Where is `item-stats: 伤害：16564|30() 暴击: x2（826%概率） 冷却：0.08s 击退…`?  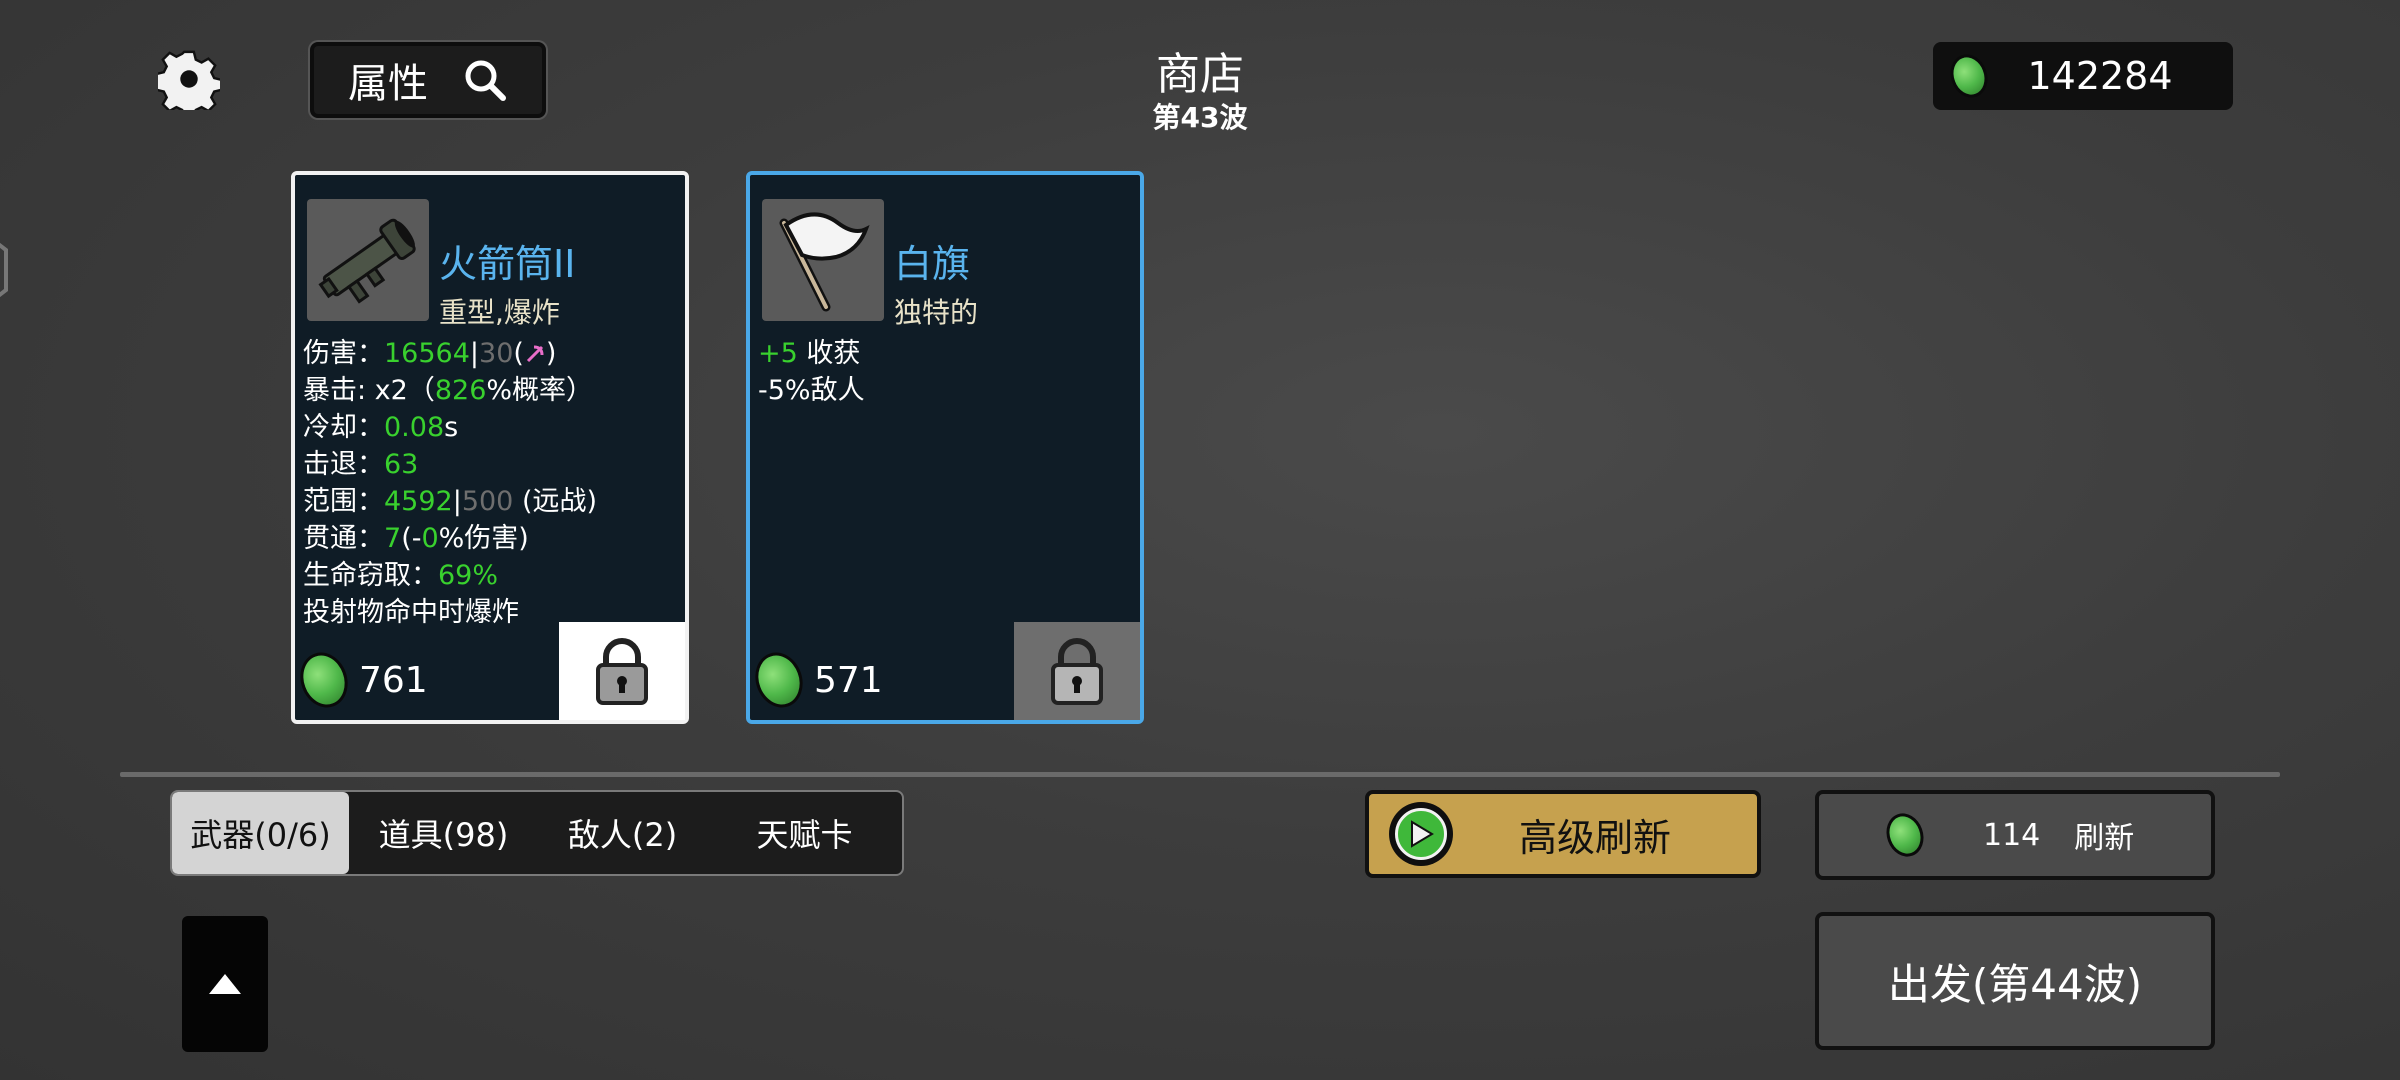
item-stats: 伤害：16564|30() 暴击: x2（826%概率） 冷却：0.08s 击退… is located at coordinates (450, 483).